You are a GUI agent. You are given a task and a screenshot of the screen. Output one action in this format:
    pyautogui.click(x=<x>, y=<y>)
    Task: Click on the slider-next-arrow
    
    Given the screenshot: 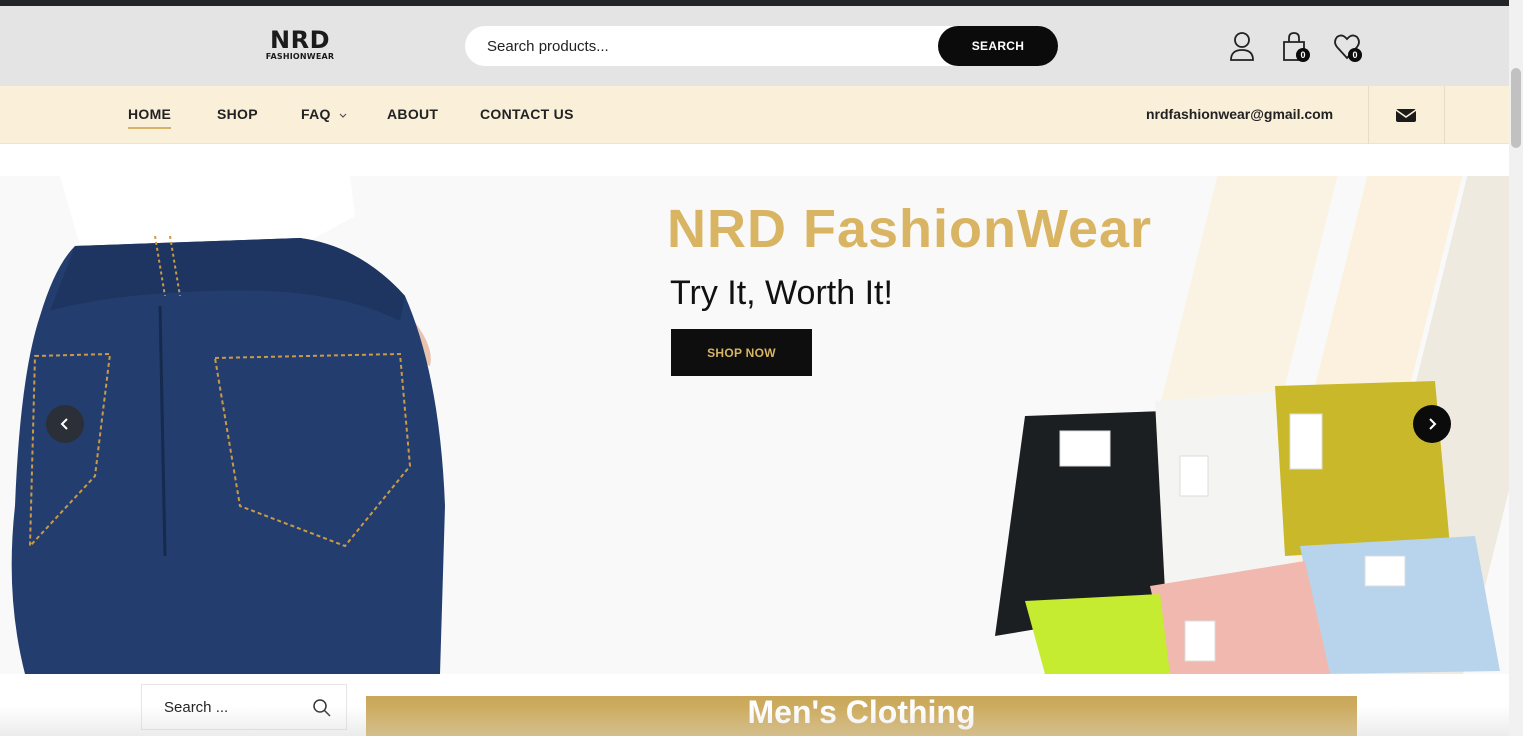 What is the action you would take?
    pyautogui.click(x=1432, y=424)
    